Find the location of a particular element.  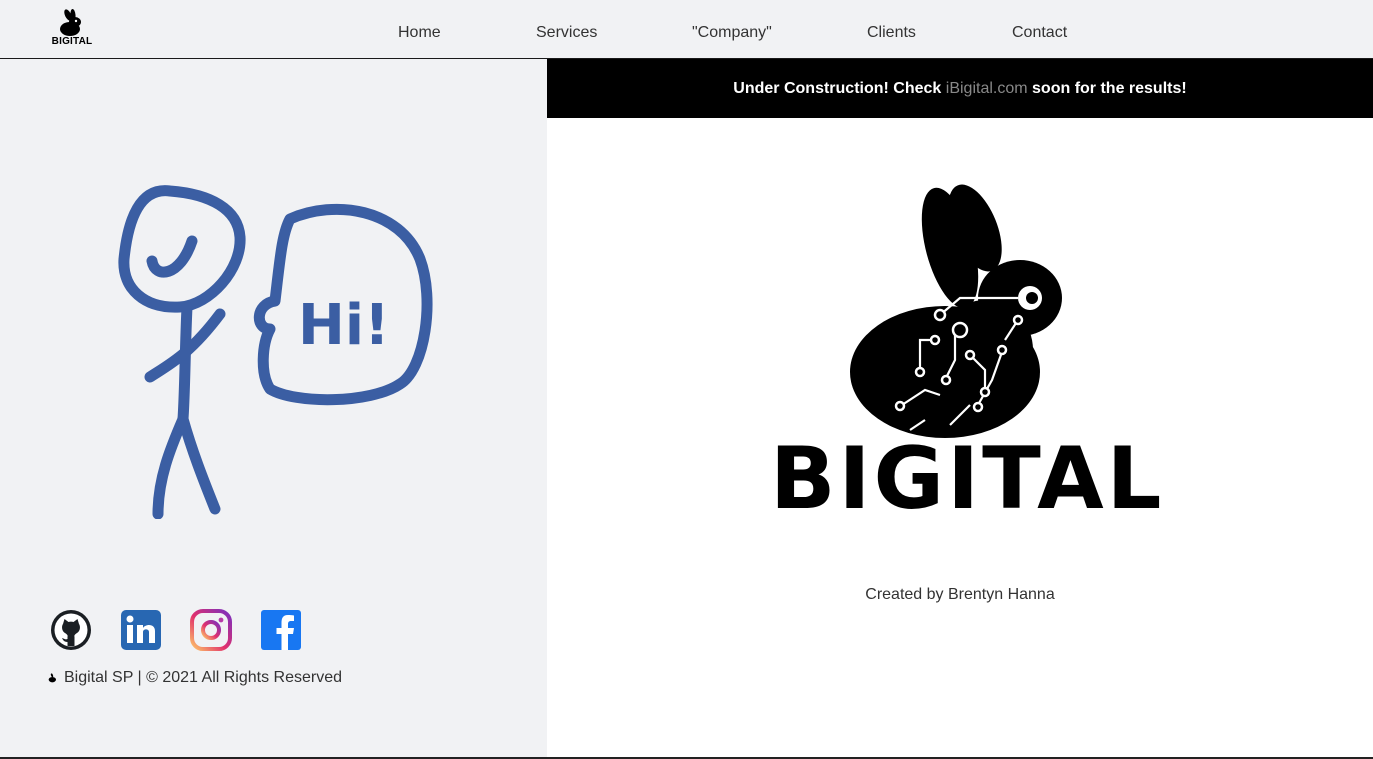

linkedin-icon is located at coordinates (141, 630).